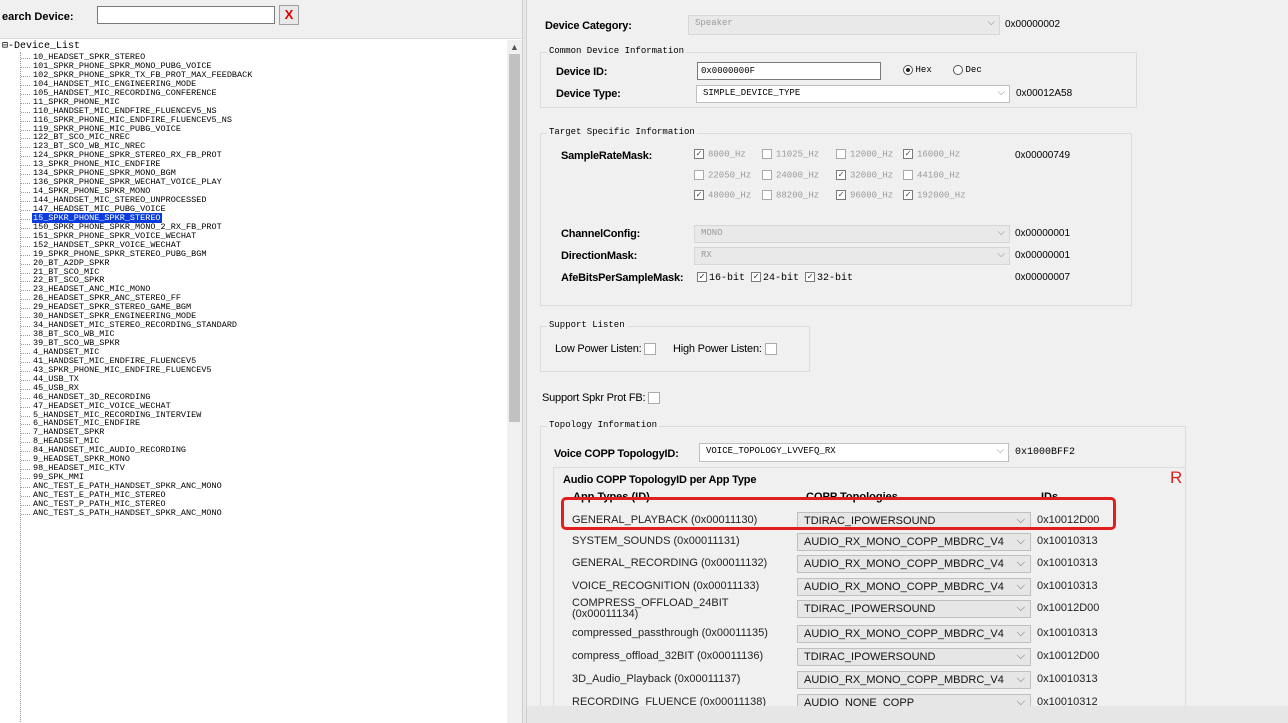  I want to click on copp-topology-value: TDIRAC_IPOWERSOUND, so click(870, 609).